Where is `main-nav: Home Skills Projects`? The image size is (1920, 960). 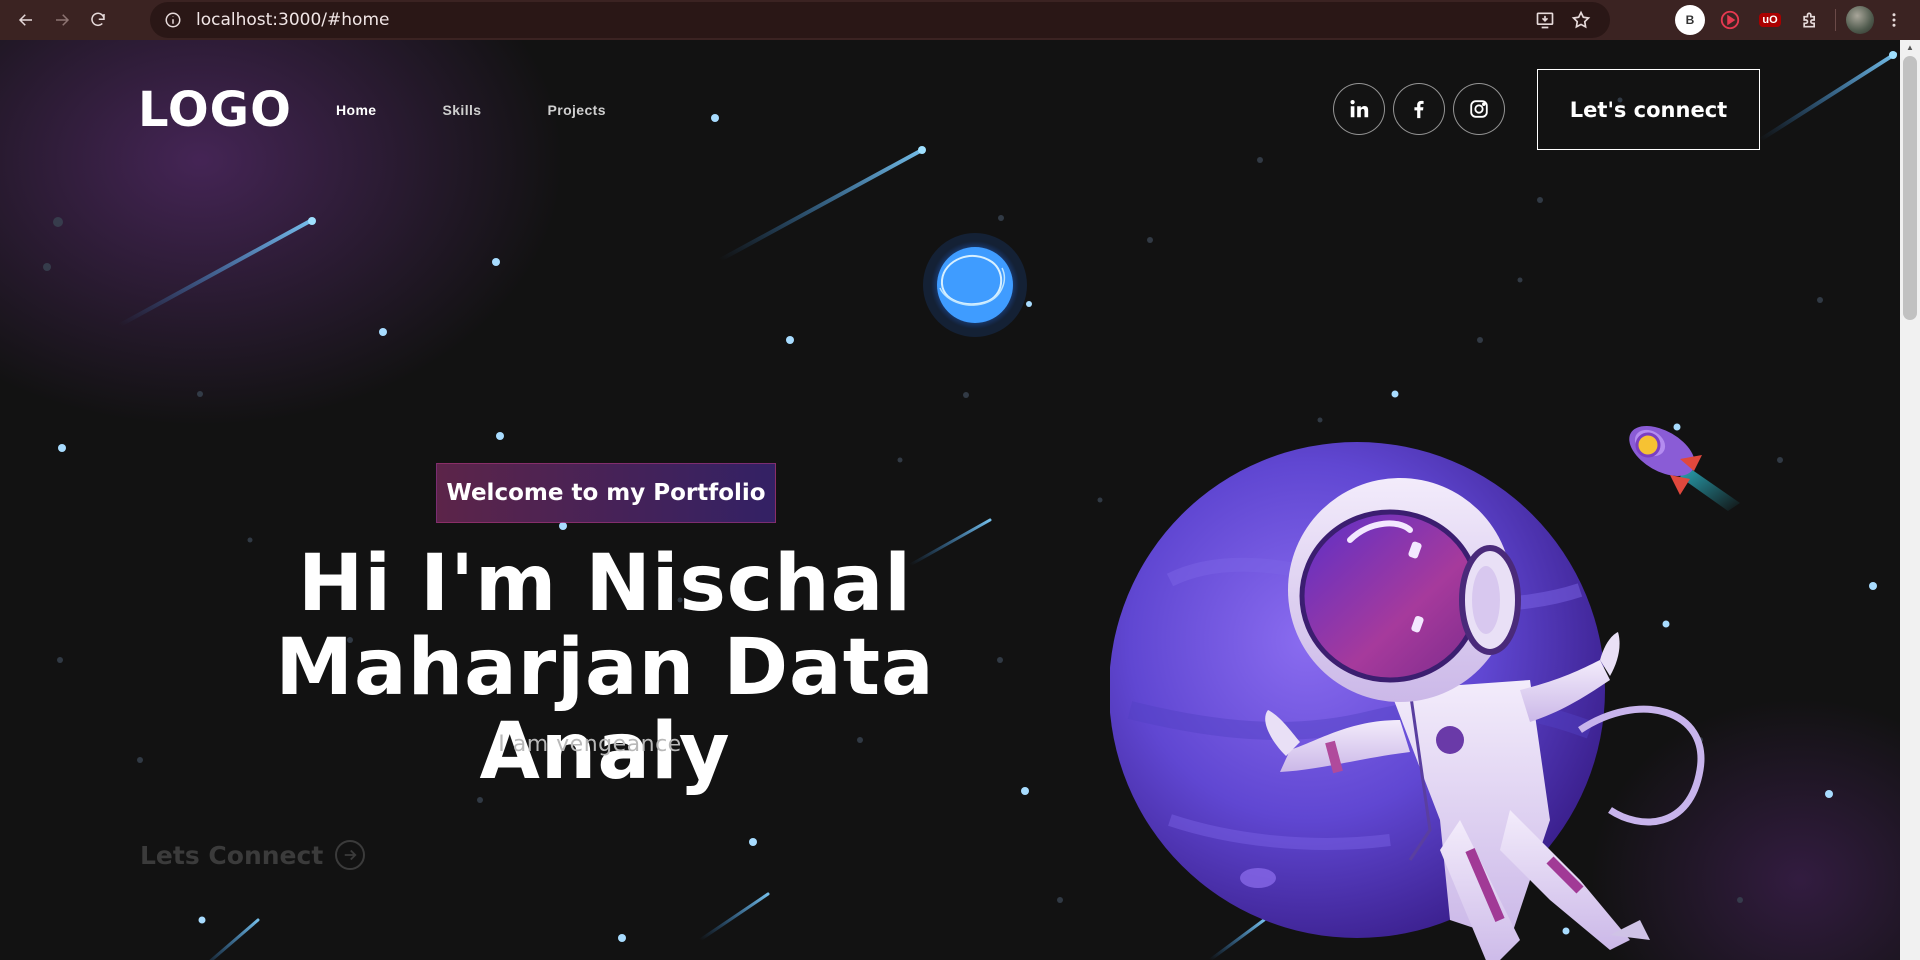
main-nav: Home Skills Projects is located at coordinates (471, 110).